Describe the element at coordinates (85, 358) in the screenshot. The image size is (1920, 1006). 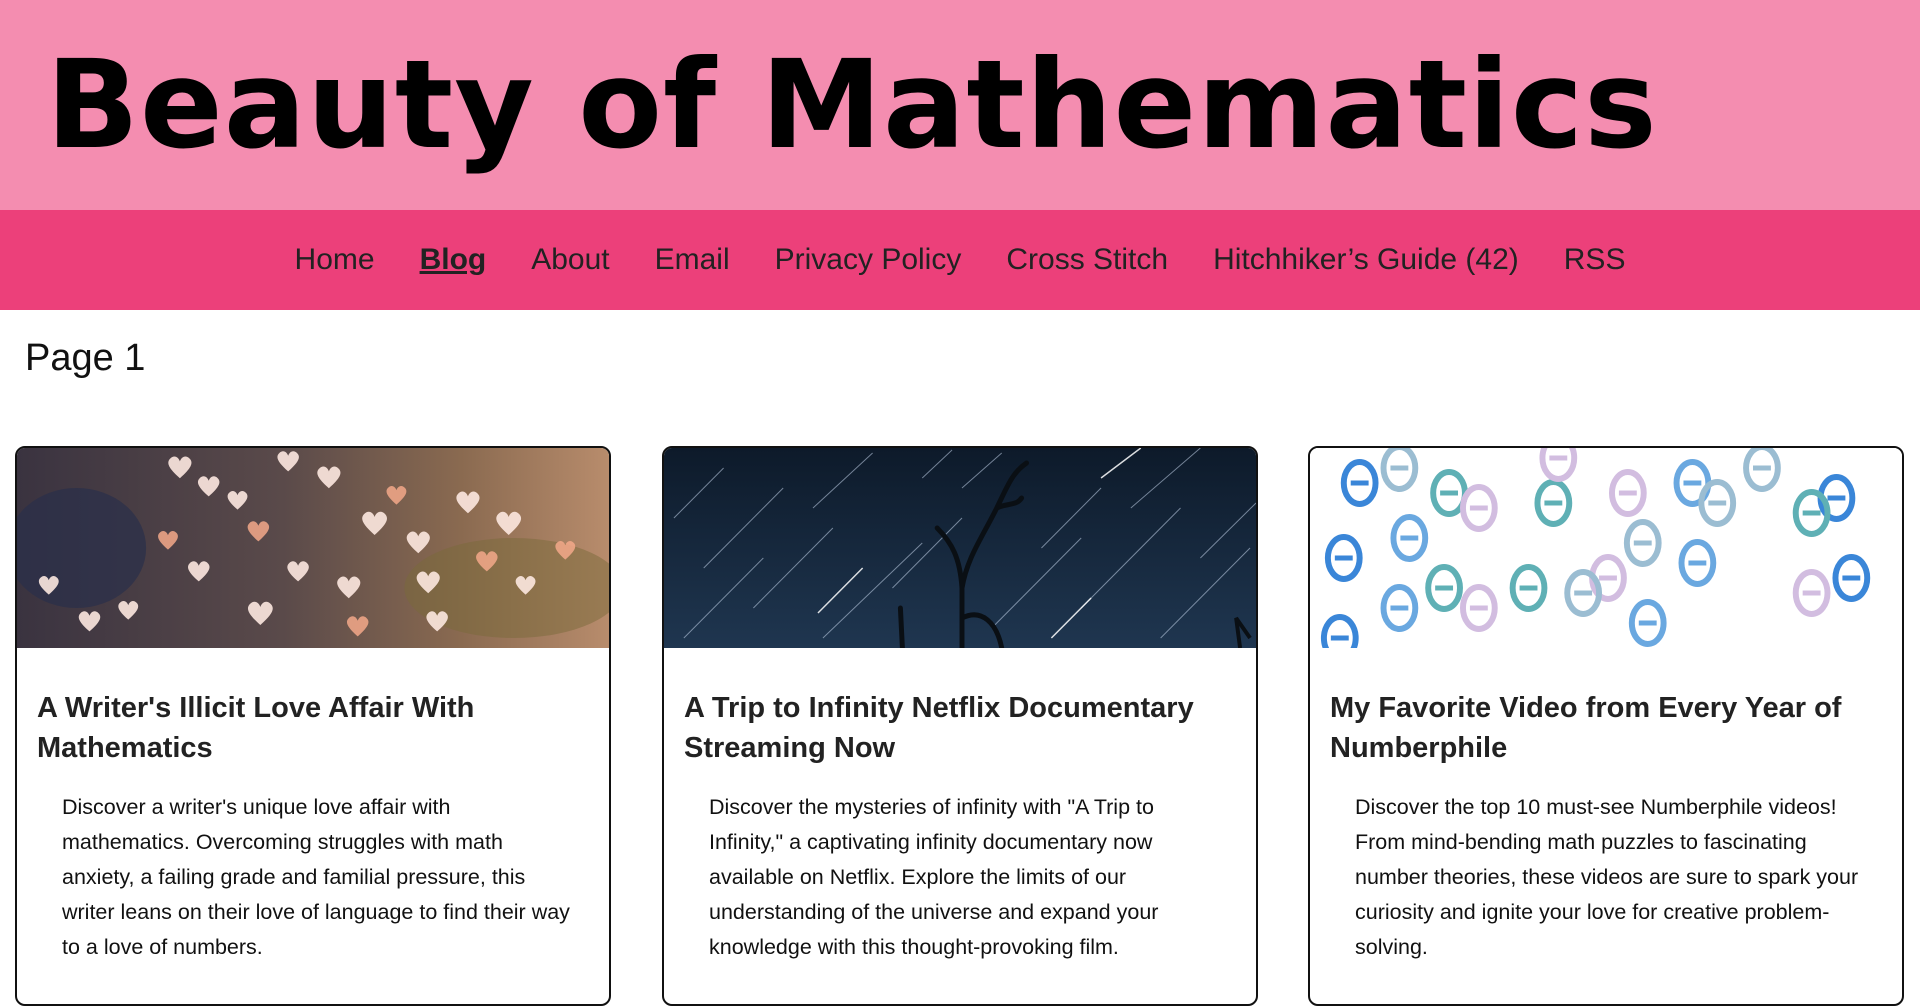
I see `page-heading: Page 1` at that location.